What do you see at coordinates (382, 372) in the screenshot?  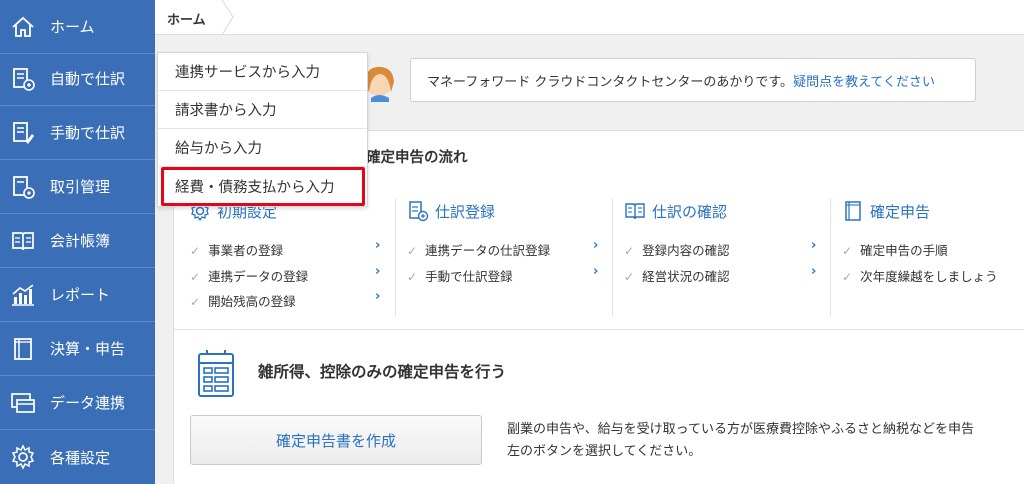 I see `tax-section-title: 雑所得、控除のみの確定申告を行う` at bounding box center [382, 372].